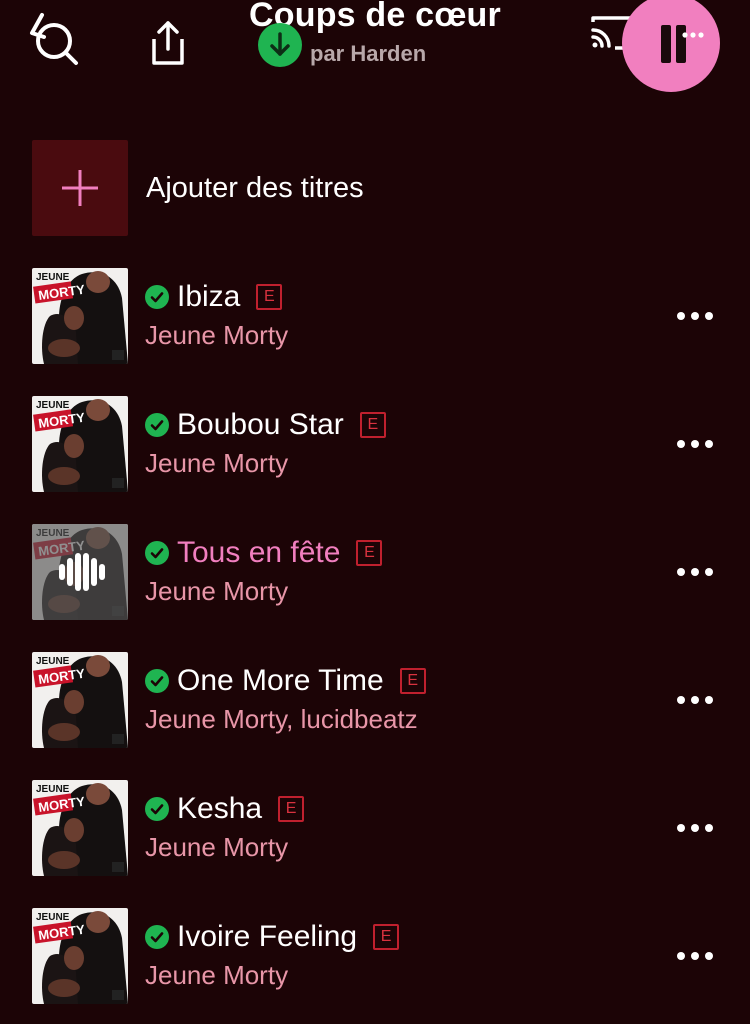  What do you see at coordinates (80, 188) in the screenshot?
I see `plus-icon` at bounding box center [80, 188].